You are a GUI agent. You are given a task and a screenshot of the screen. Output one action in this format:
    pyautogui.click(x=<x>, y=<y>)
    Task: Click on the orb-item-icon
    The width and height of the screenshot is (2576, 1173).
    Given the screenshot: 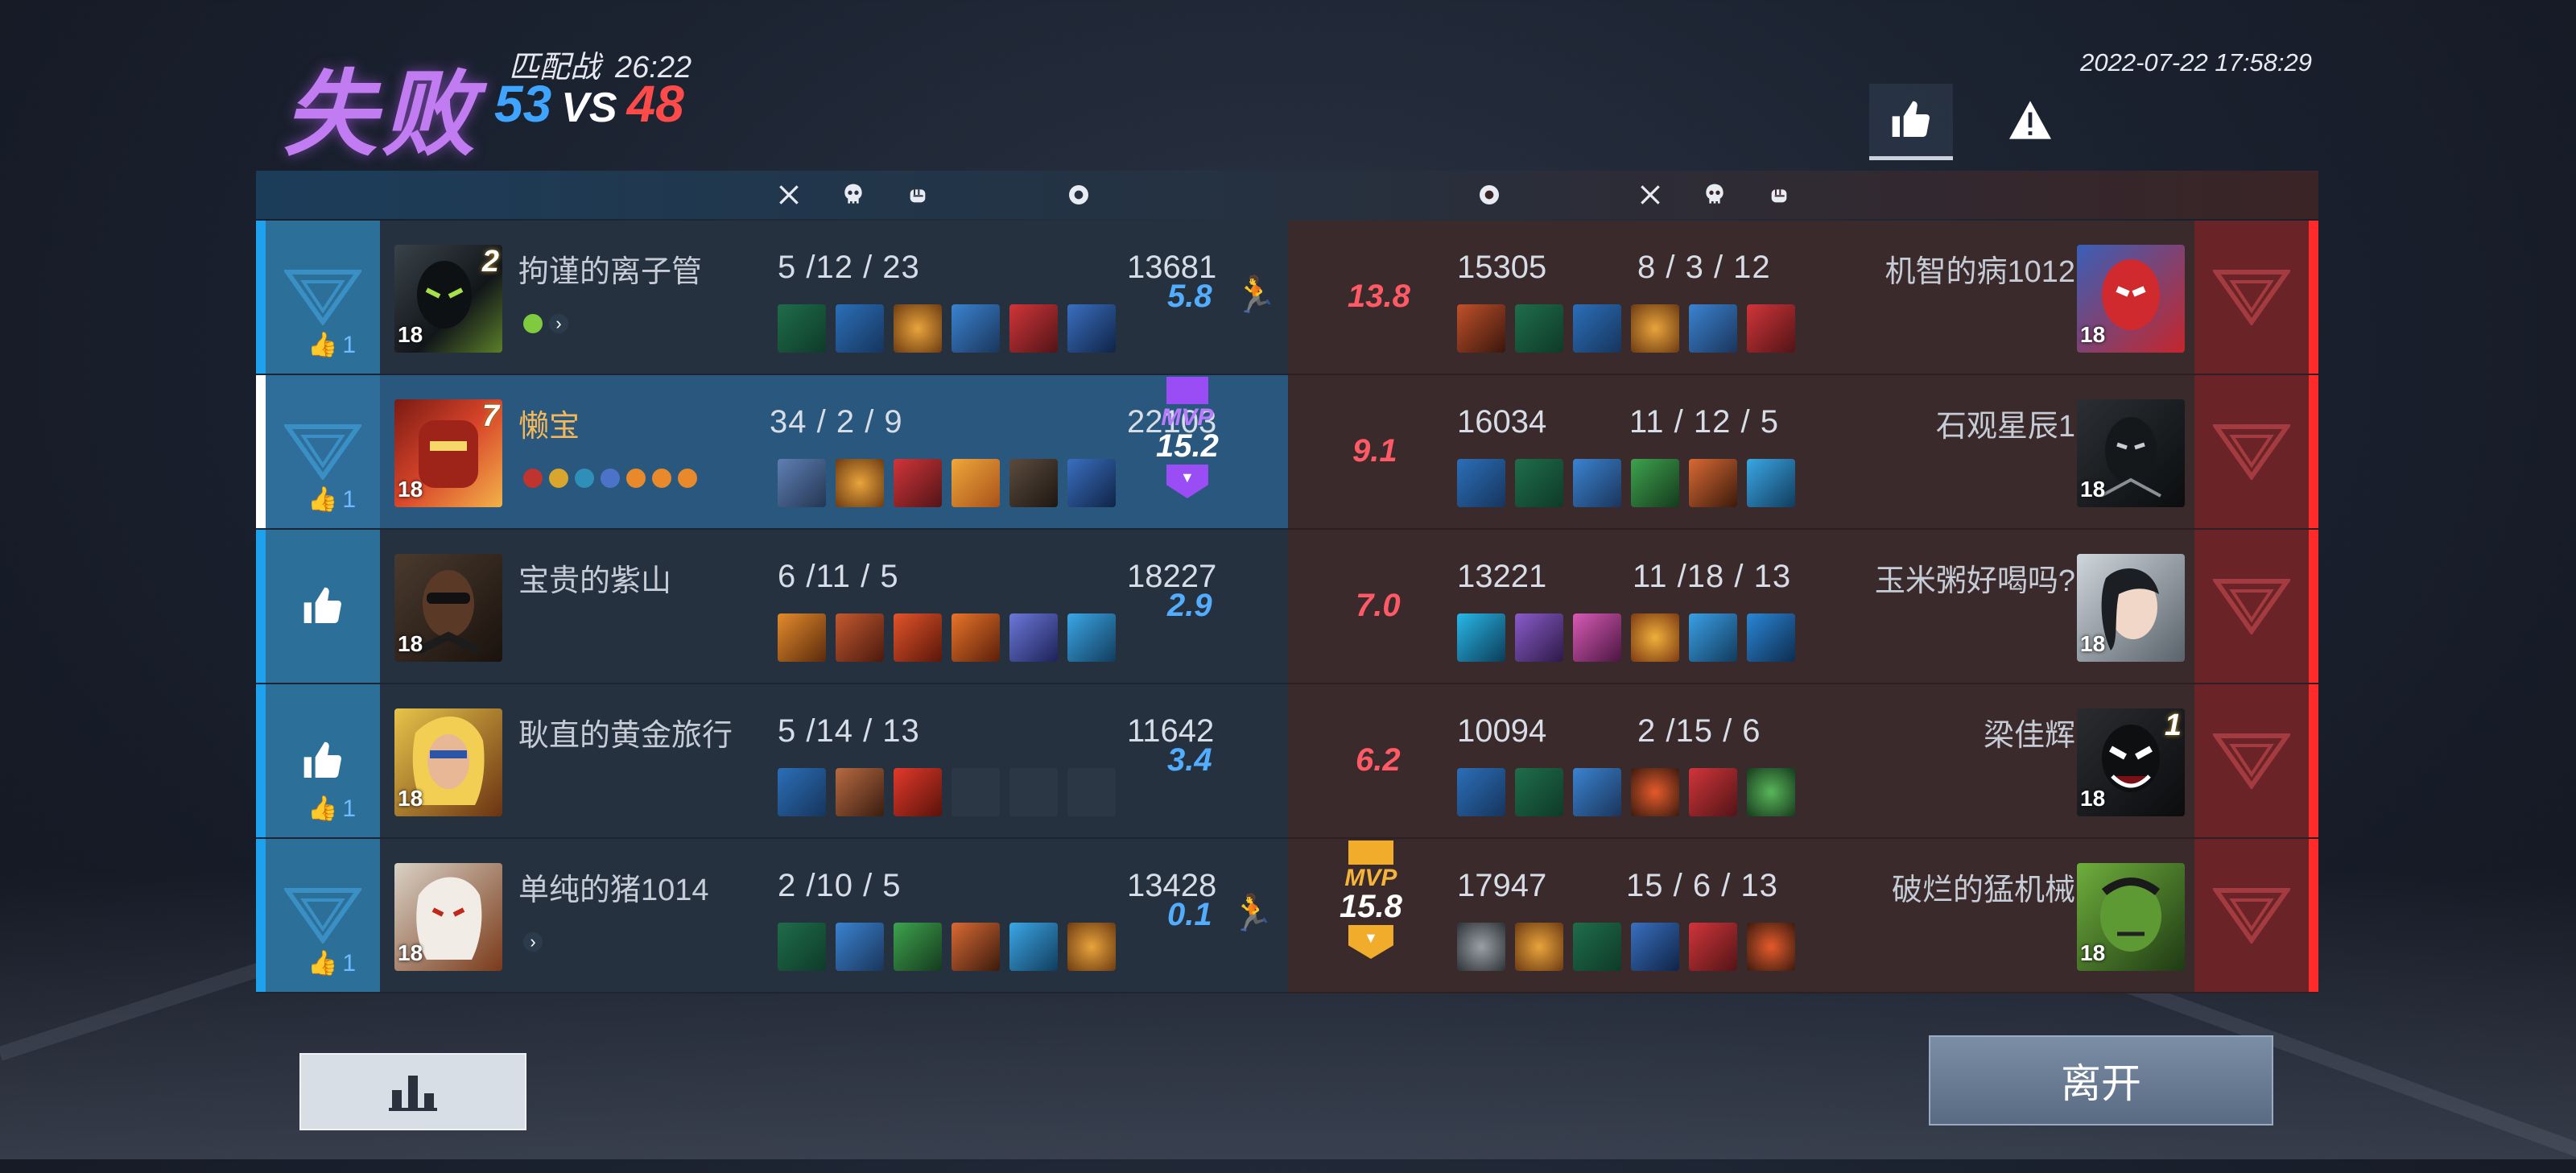 What is the action you would take?
    pyautogui.click(x=1655, y=638)
    